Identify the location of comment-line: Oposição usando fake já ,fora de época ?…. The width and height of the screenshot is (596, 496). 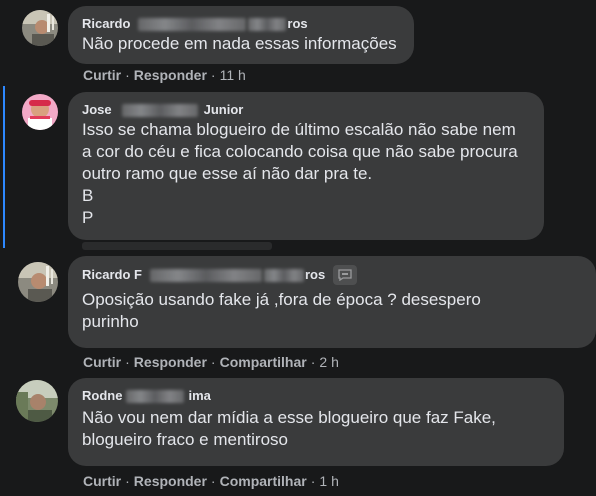
(281, 299).